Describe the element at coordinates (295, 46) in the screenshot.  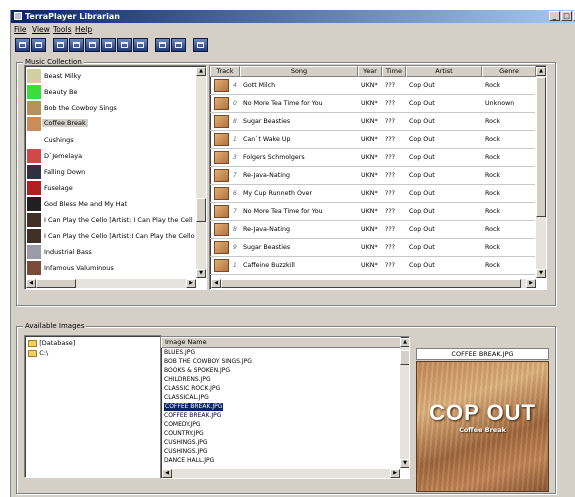
I see `toolbar` at that location.